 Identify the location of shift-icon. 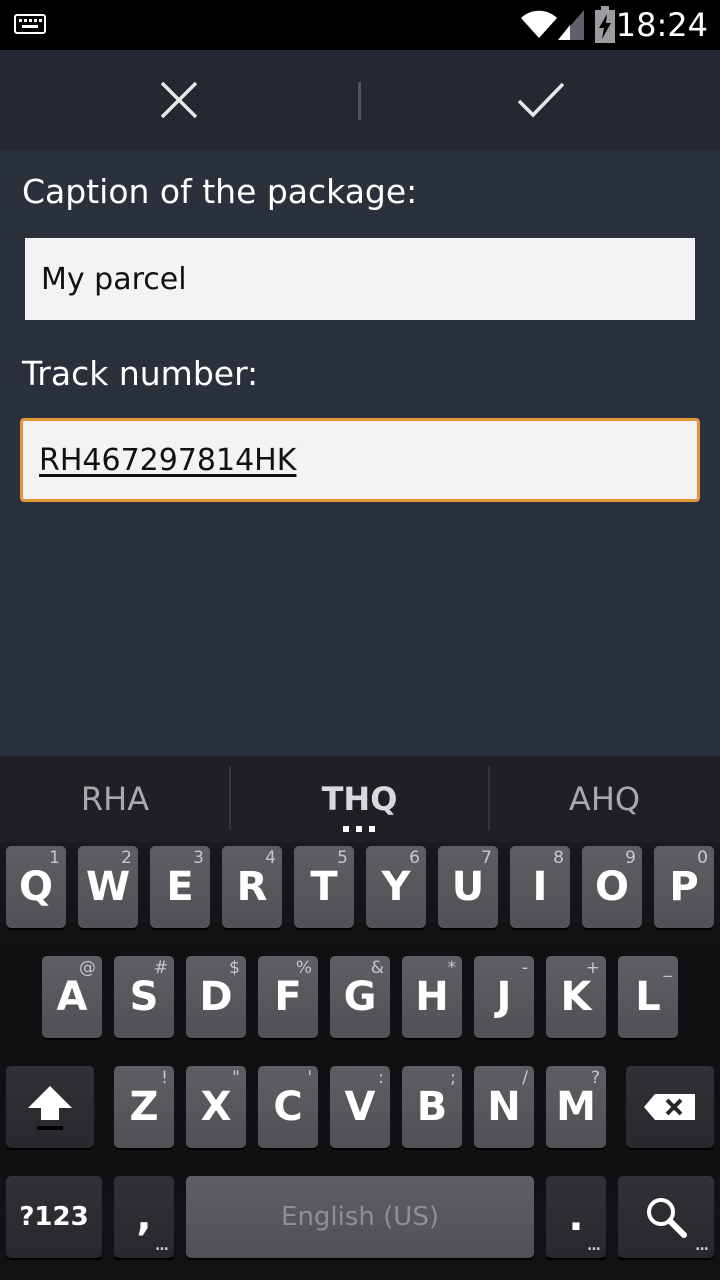
(50, 1108).